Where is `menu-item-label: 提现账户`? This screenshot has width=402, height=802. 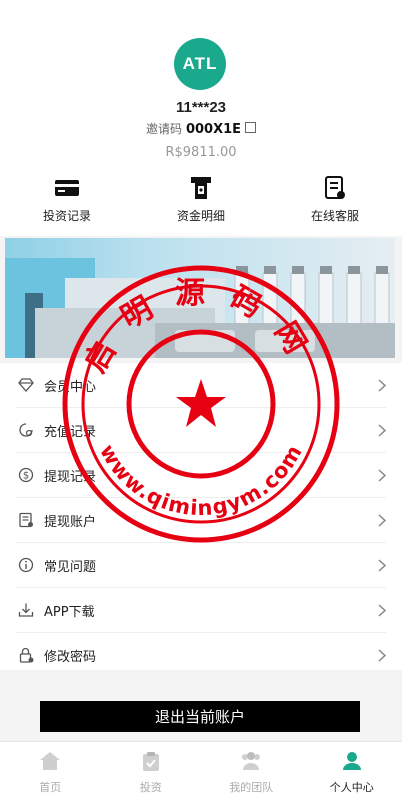 menu-item-label: 提现账户 is located at coordinates (208, 520).